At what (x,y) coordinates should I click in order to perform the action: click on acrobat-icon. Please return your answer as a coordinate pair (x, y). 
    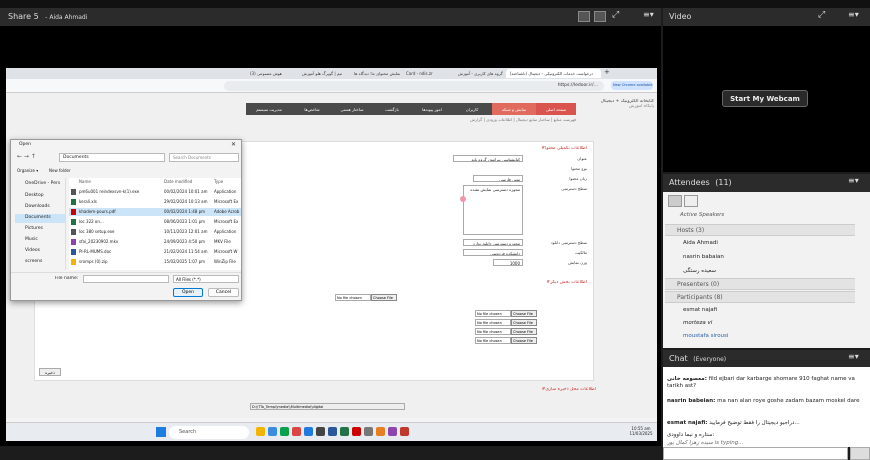
    Looking at the image, I should click on (356, 431).